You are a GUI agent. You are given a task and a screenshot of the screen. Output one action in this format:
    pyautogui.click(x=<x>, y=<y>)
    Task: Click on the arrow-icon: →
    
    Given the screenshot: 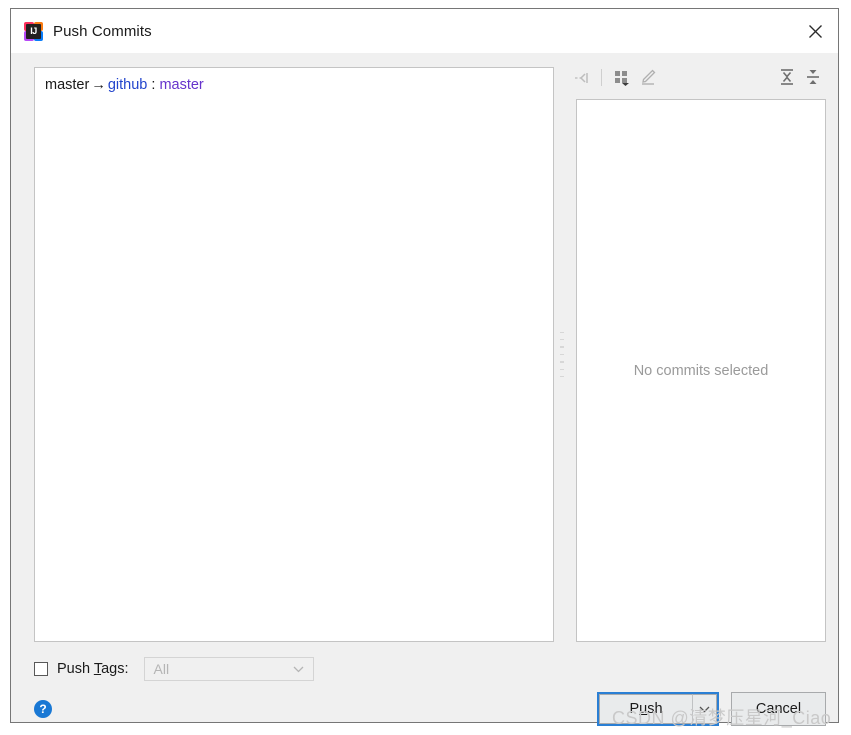 What is the action you would take?
    pyautogui.click(x=98, y=85)
    